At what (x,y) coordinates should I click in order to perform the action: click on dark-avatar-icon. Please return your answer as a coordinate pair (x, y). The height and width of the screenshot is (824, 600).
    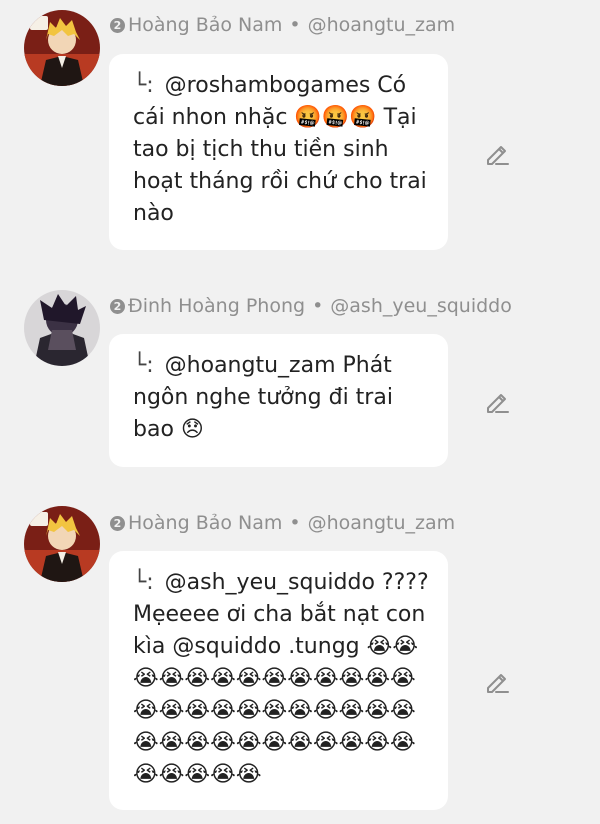
    Looking at the image, I should click on (62, 328).